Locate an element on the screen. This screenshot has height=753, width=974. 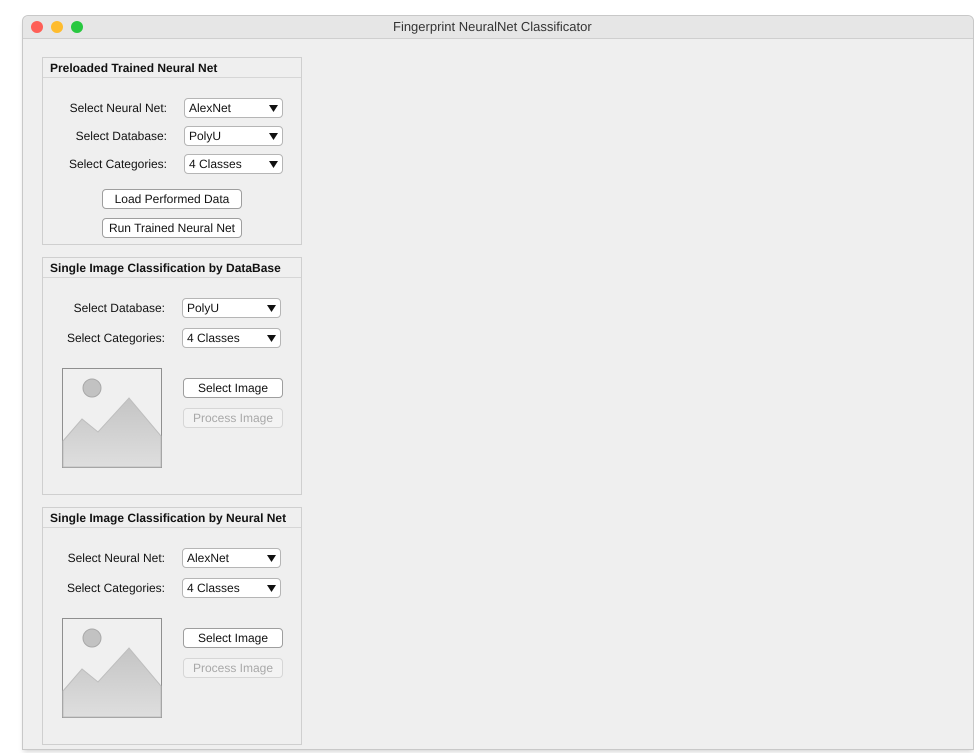
button: Load Performed Data is located at coordinates (172, 199).